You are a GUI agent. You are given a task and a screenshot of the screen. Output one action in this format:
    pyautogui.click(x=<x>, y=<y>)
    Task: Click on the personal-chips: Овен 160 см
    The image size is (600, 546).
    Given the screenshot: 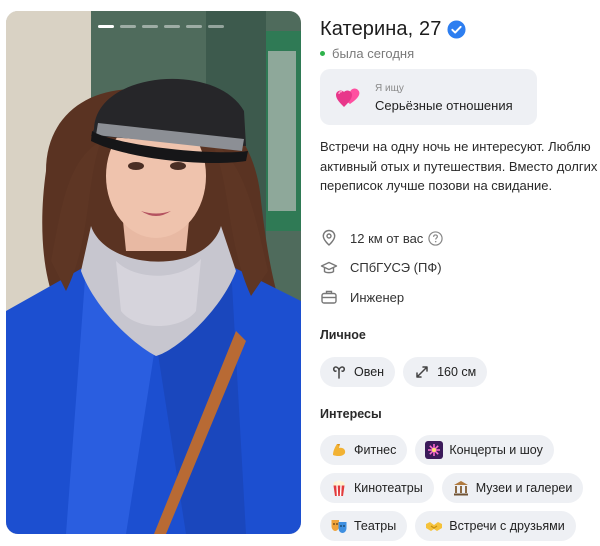 What is the action you would take?
    pyautogui.click(x=460, y=372)
    